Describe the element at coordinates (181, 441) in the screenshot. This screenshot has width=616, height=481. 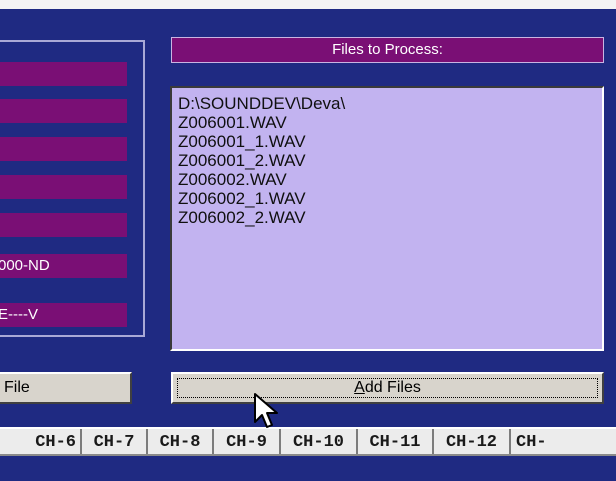
I see `tab-ch-8: CH-8` at that location.